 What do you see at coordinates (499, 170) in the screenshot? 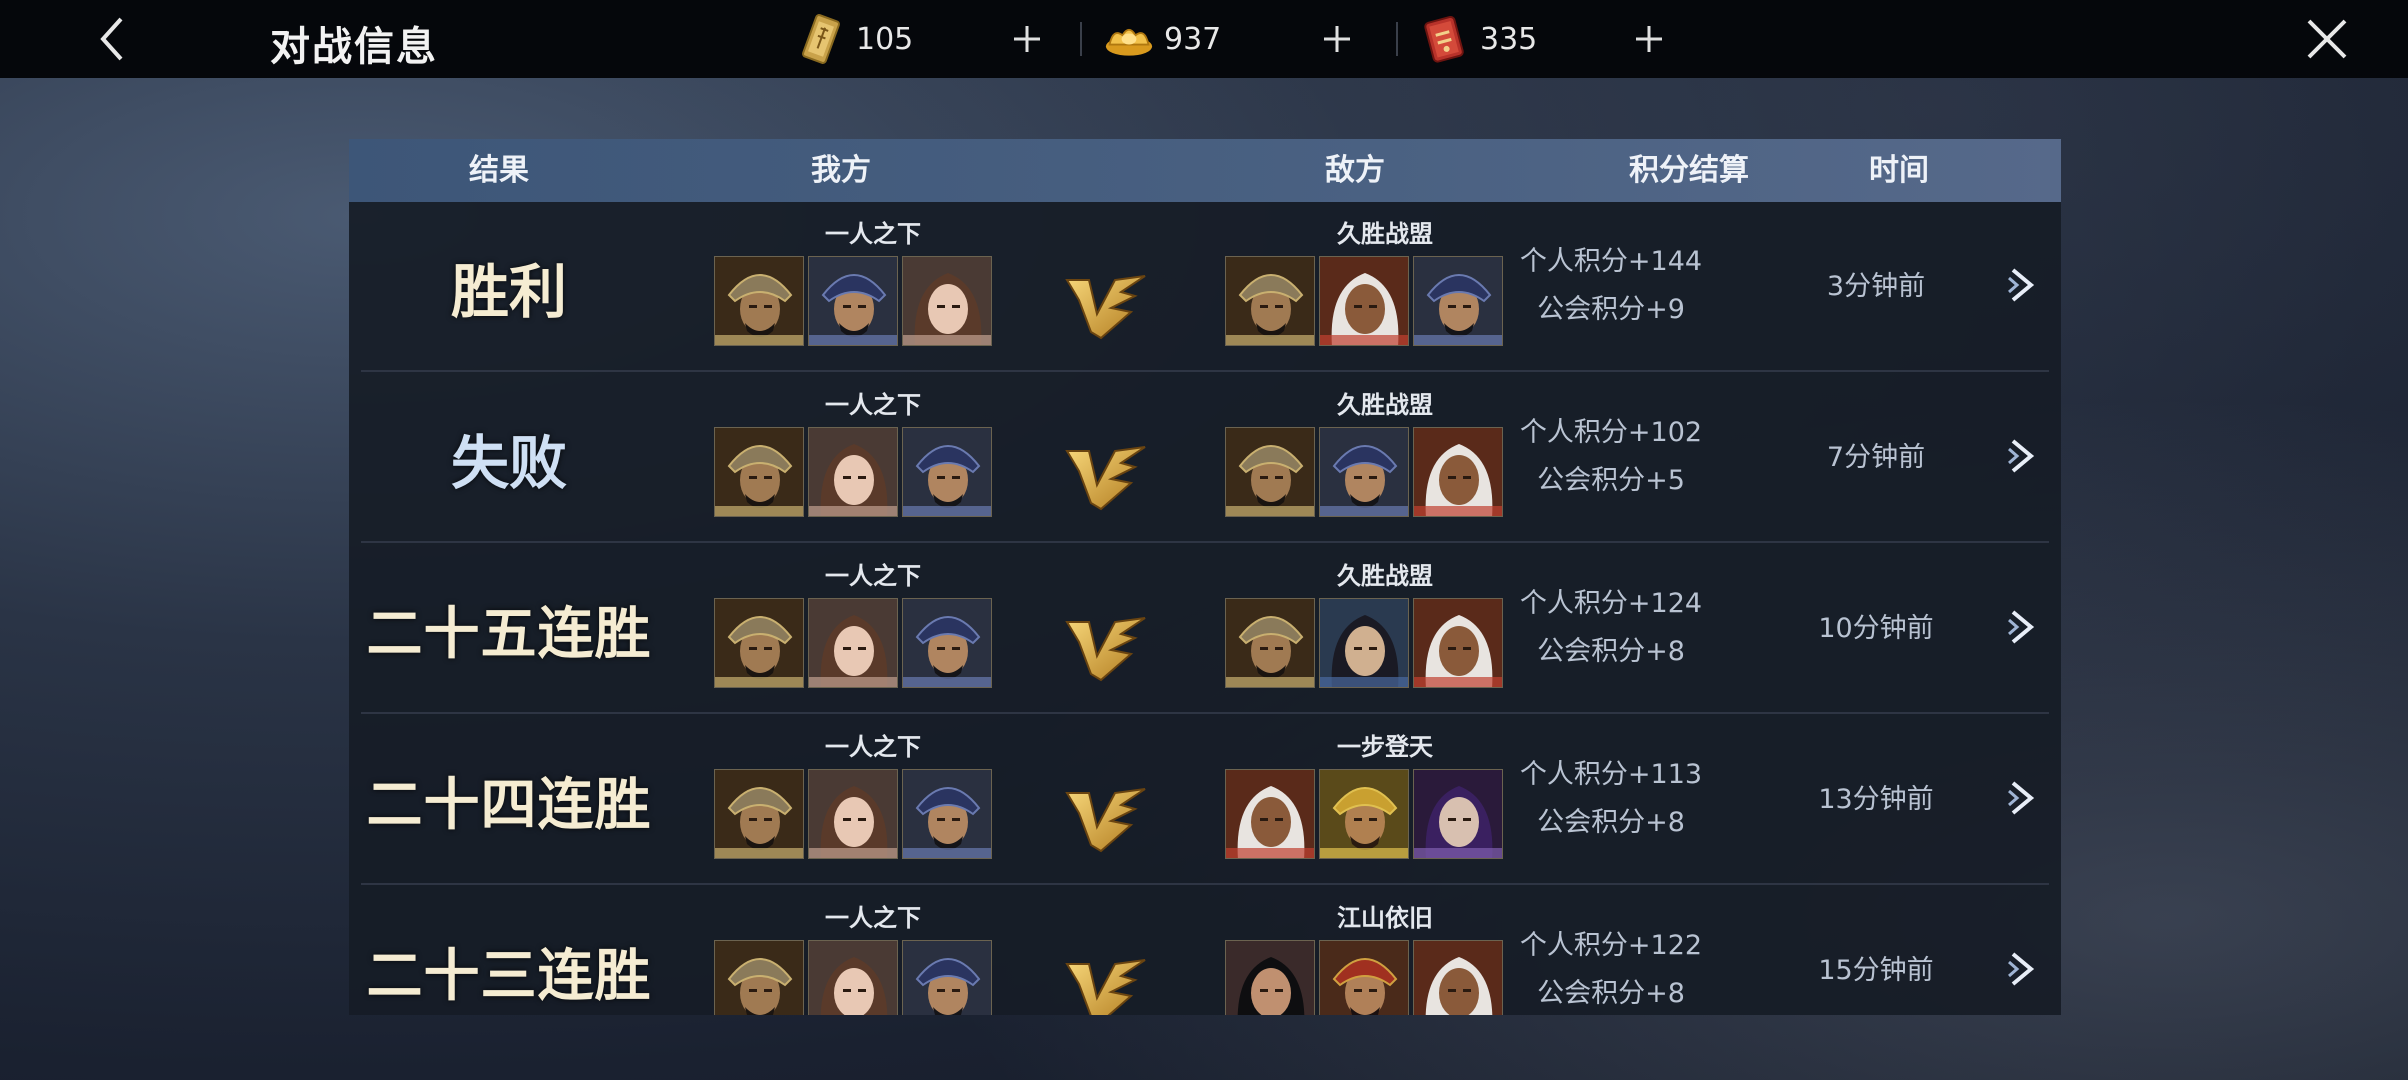
I see `header-result: 结果` at bounding box center [499, 170].